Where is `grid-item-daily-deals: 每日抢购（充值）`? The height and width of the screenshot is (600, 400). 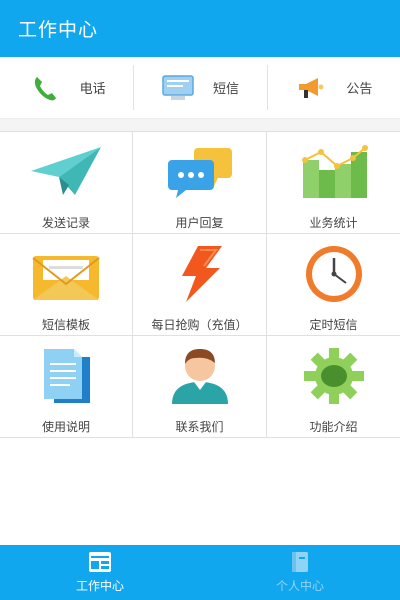
grid-item-daily-deals: 每日抢购（充值） is located at coordinates (200, 285).